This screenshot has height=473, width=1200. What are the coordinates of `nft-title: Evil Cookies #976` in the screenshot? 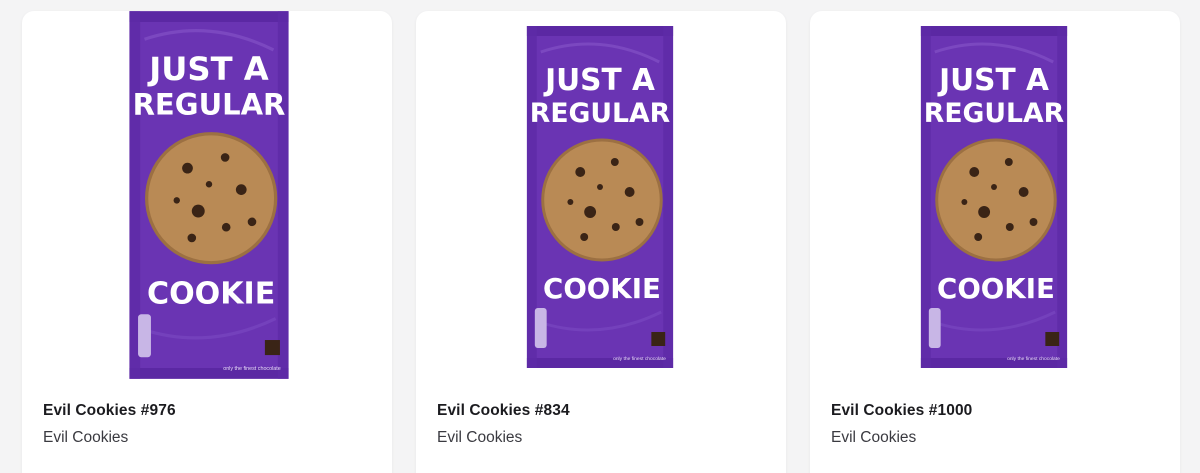 It's located at (109, 411).